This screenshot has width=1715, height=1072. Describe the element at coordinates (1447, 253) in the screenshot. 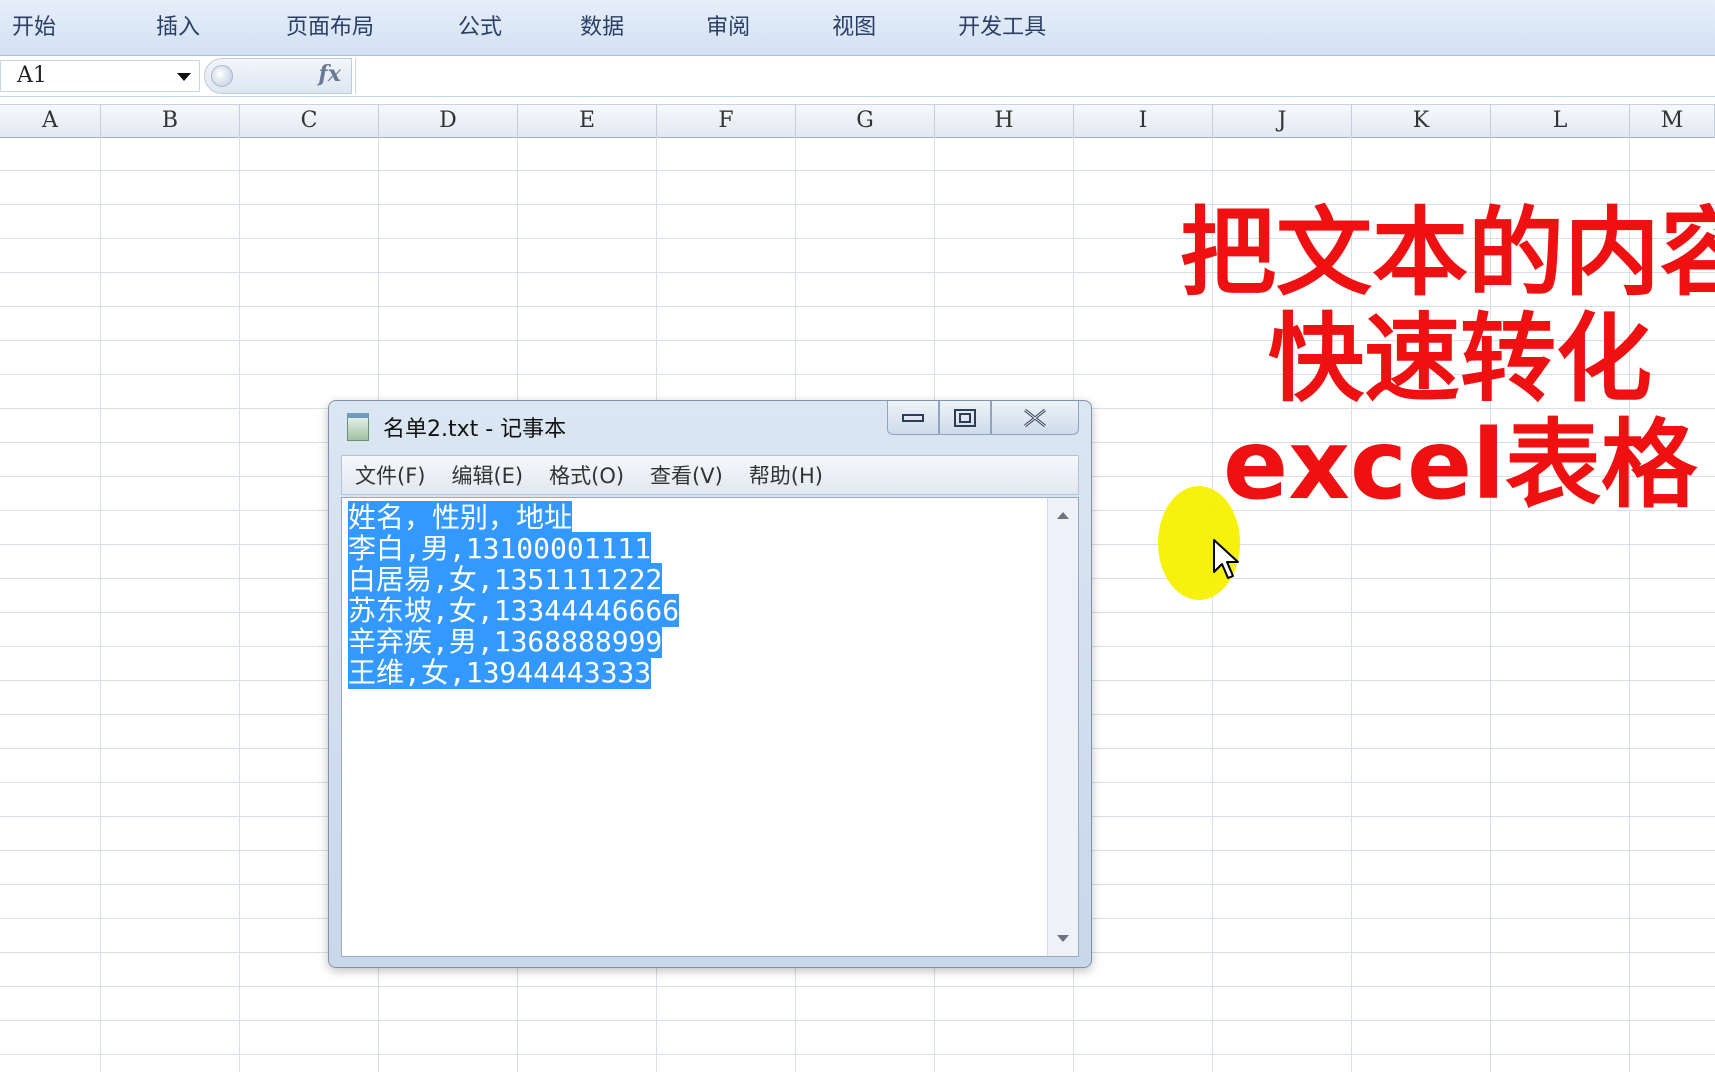

I see `overlay-title-line: 把文本的内容` at that location.